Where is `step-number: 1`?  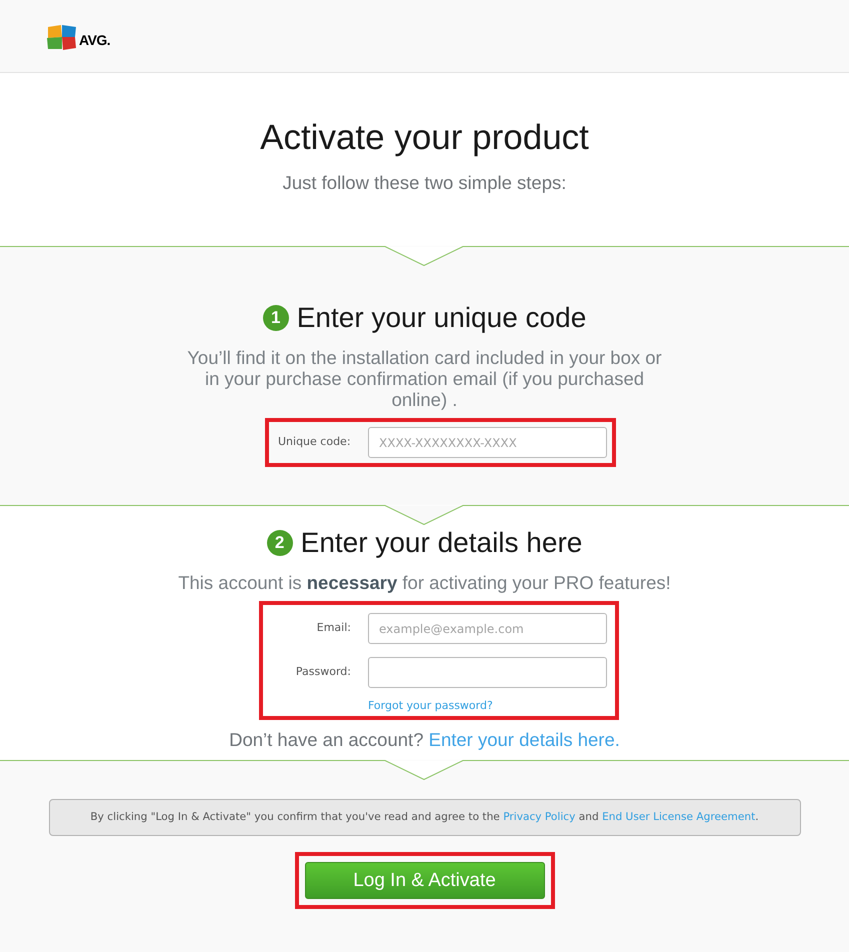
step-number: 1 is located at coordinates (275, 318).